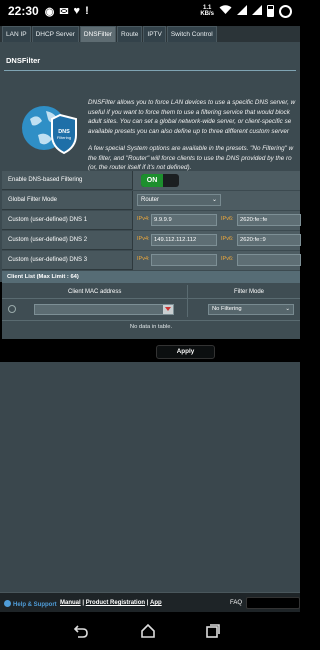  Describe the element at coordinates (7, 603) in the screenshot. I see `help-icon` at that location.